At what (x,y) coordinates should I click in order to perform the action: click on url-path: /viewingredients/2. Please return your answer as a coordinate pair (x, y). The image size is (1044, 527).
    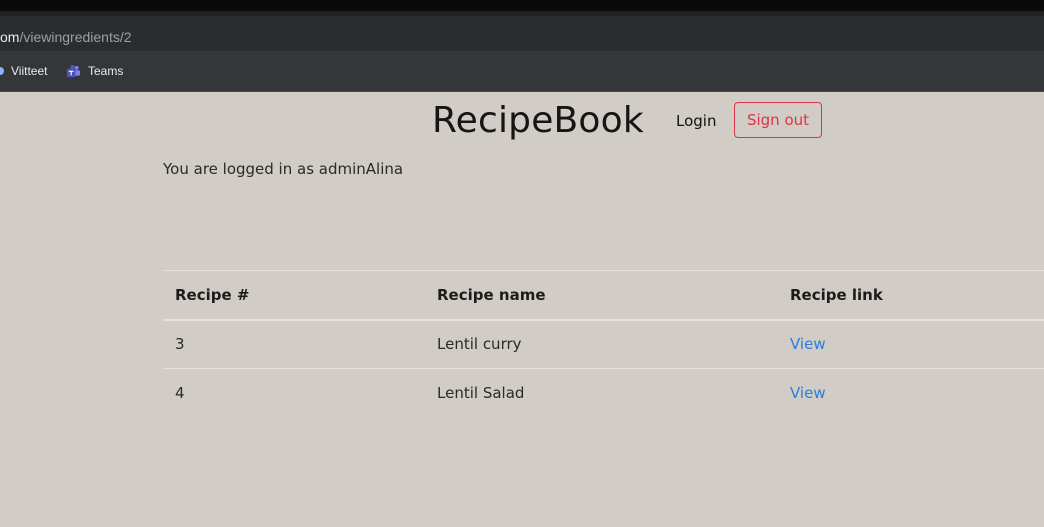
    Looking at the image, I should click on (75, 37).